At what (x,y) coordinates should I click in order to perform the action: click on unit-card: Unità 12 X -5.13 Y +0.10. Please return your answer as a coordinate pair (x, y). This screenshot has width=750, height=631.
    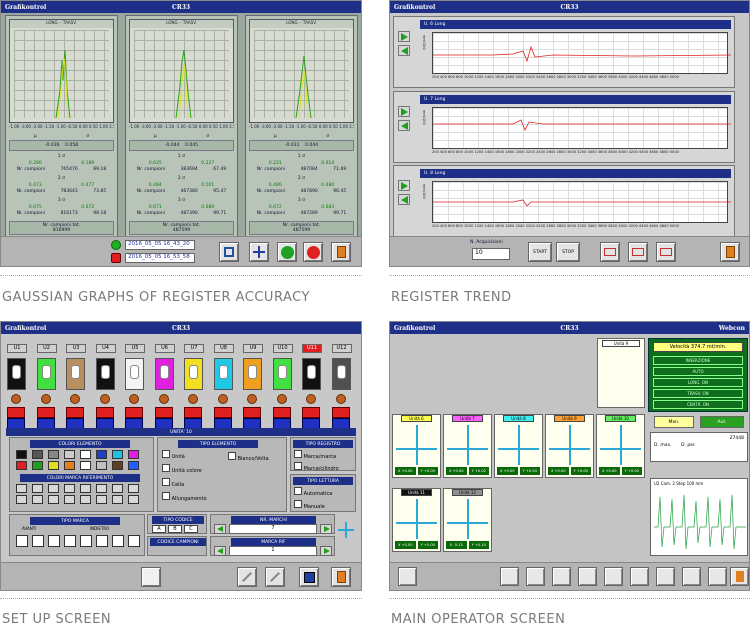
    Looking at the image, I should click on (467, 520).